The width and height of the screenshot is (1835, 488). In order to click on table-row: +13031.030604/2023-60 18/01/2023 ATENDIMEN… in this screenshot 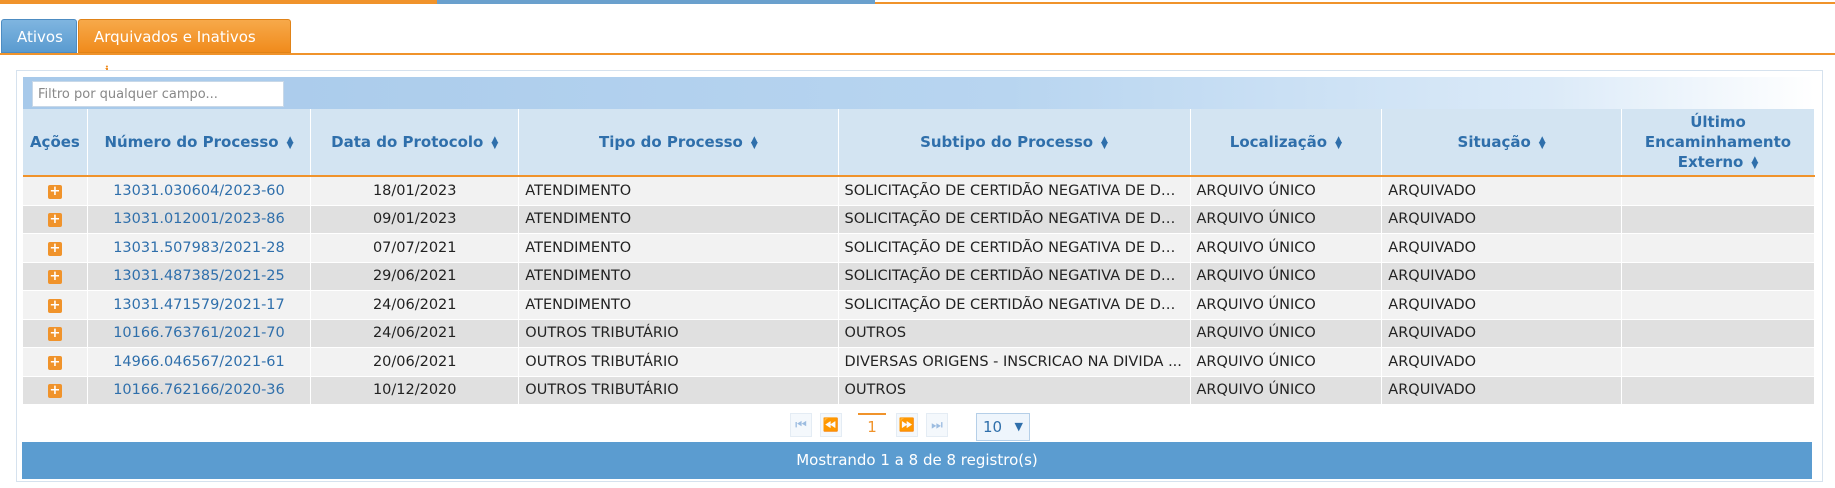, I will do `click(919, 191)`.